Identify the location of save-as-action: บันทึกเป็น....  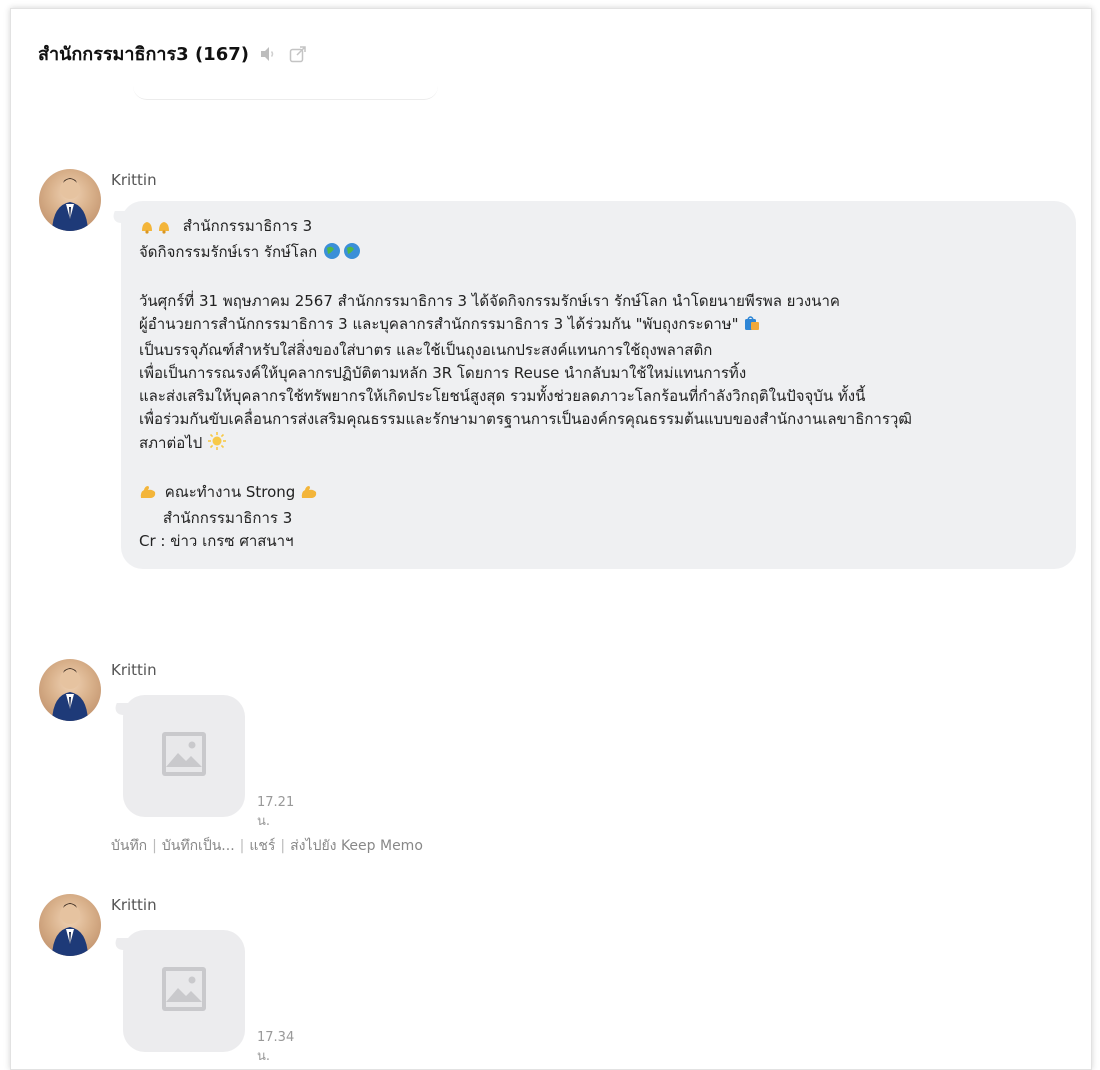
(198, 846).